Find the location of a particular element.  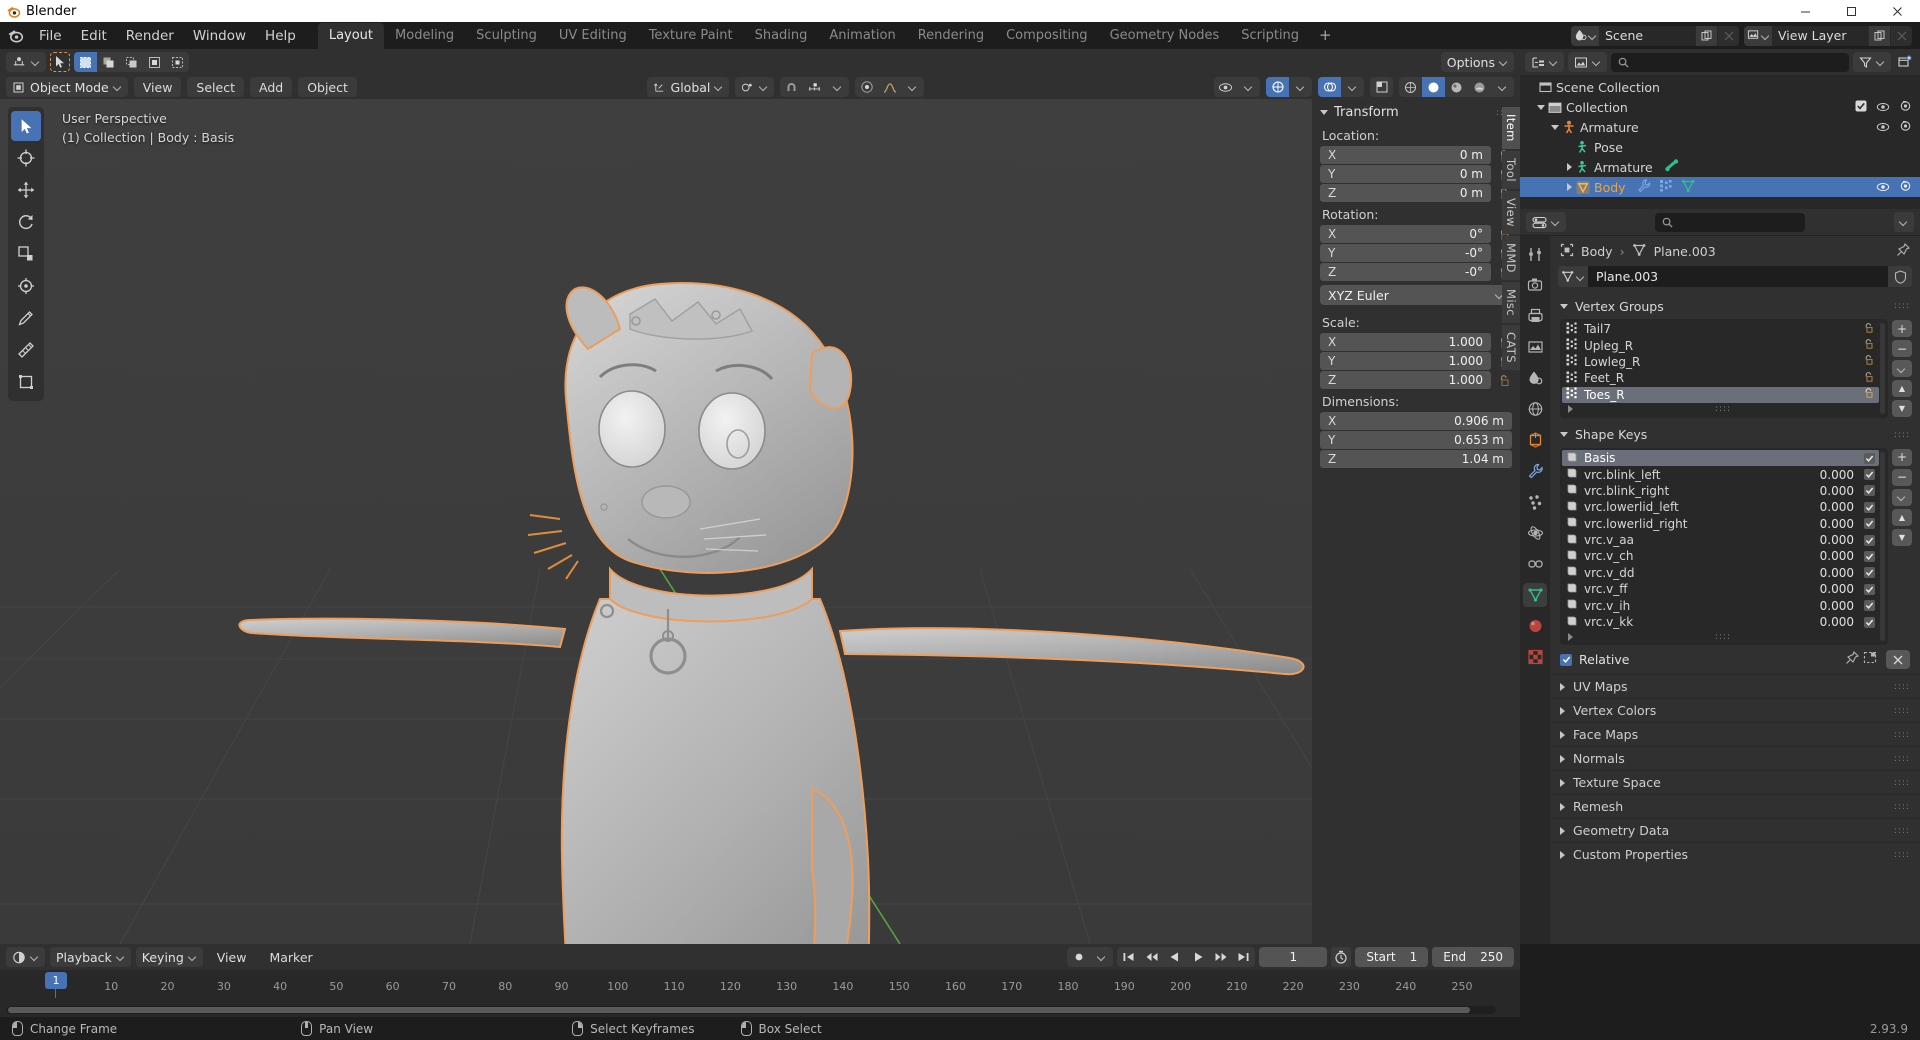

show-overlays-icon is located at coordinates (1329, 87).